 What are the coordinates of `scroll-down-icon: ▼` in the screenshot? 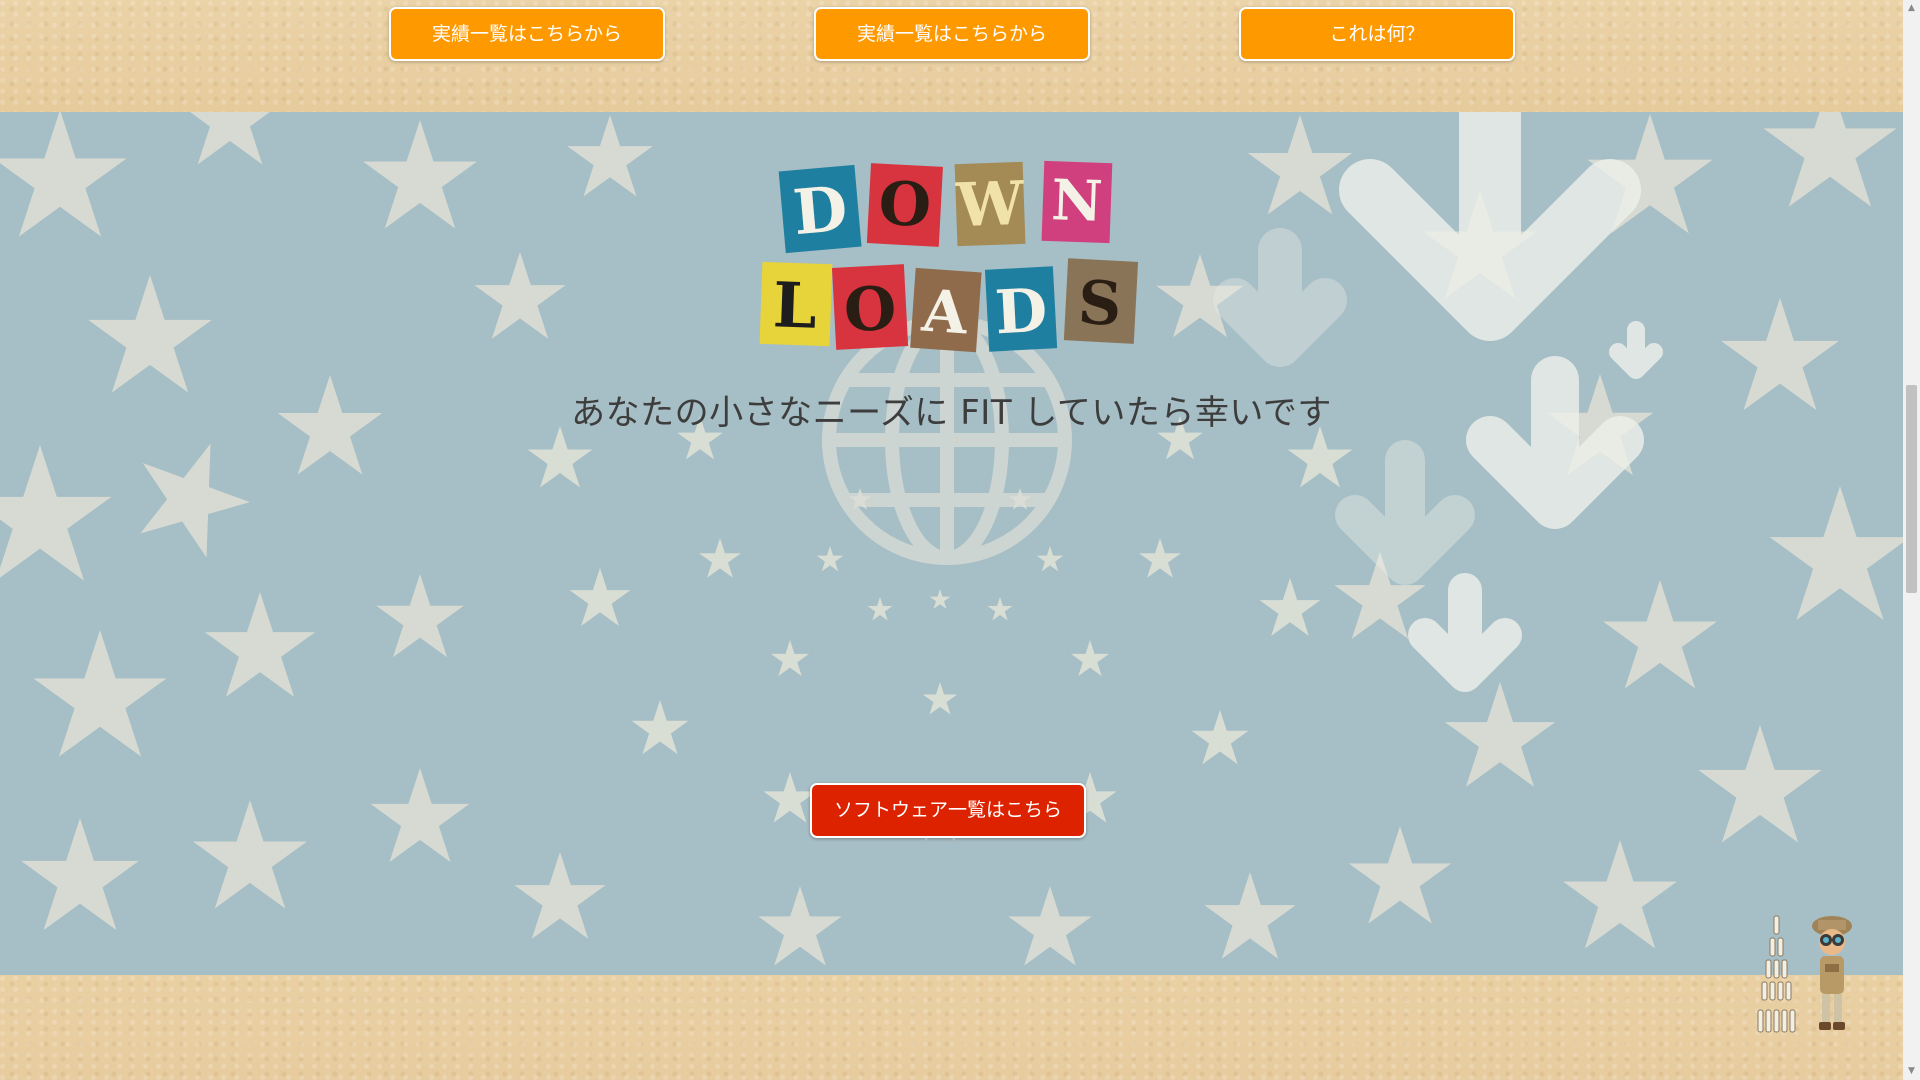 It's located at (1911, 1071).